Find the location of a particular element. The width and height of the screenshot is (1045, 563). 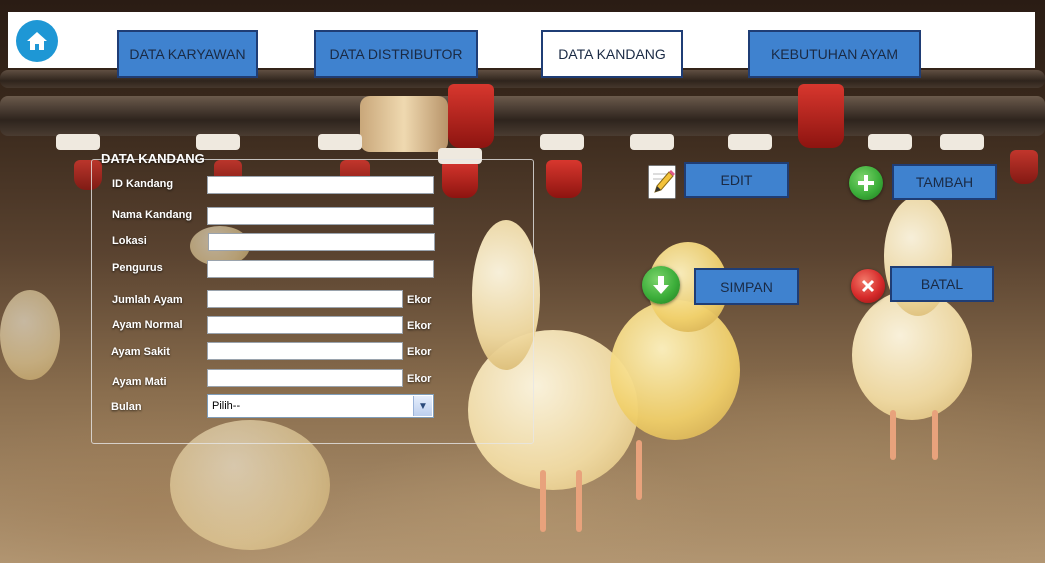

id-kandang-input is located at coordinates (320, 185).